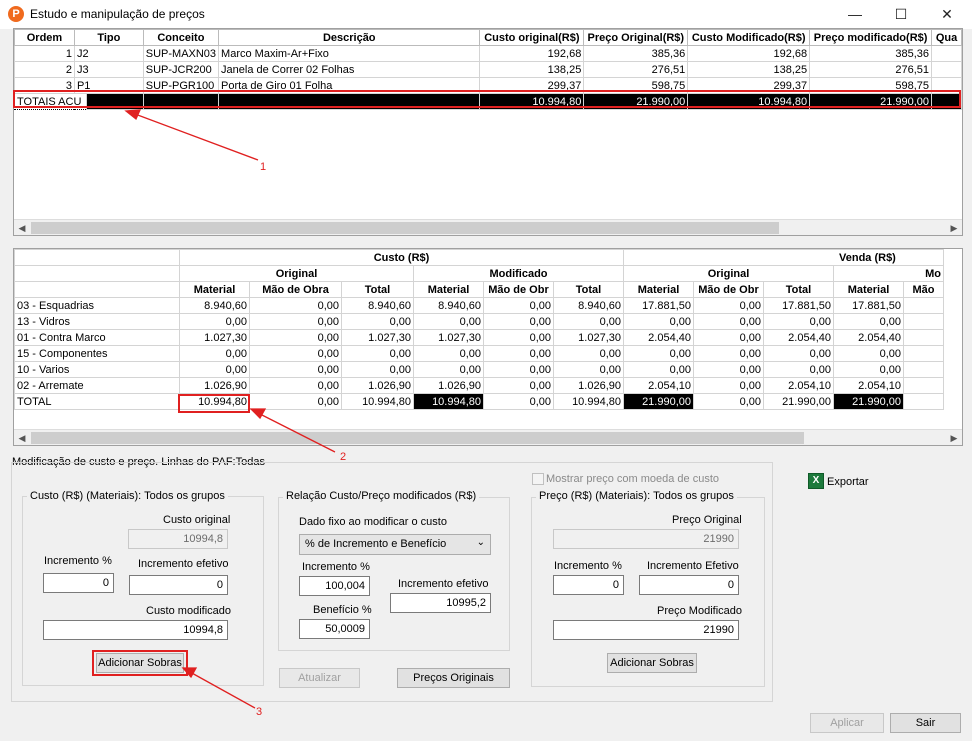 This screenshot has width=972, height=741. Describe the element at coordinates (263, 167) in the screenshot. I see `annotation-label-1: 1` at that location.